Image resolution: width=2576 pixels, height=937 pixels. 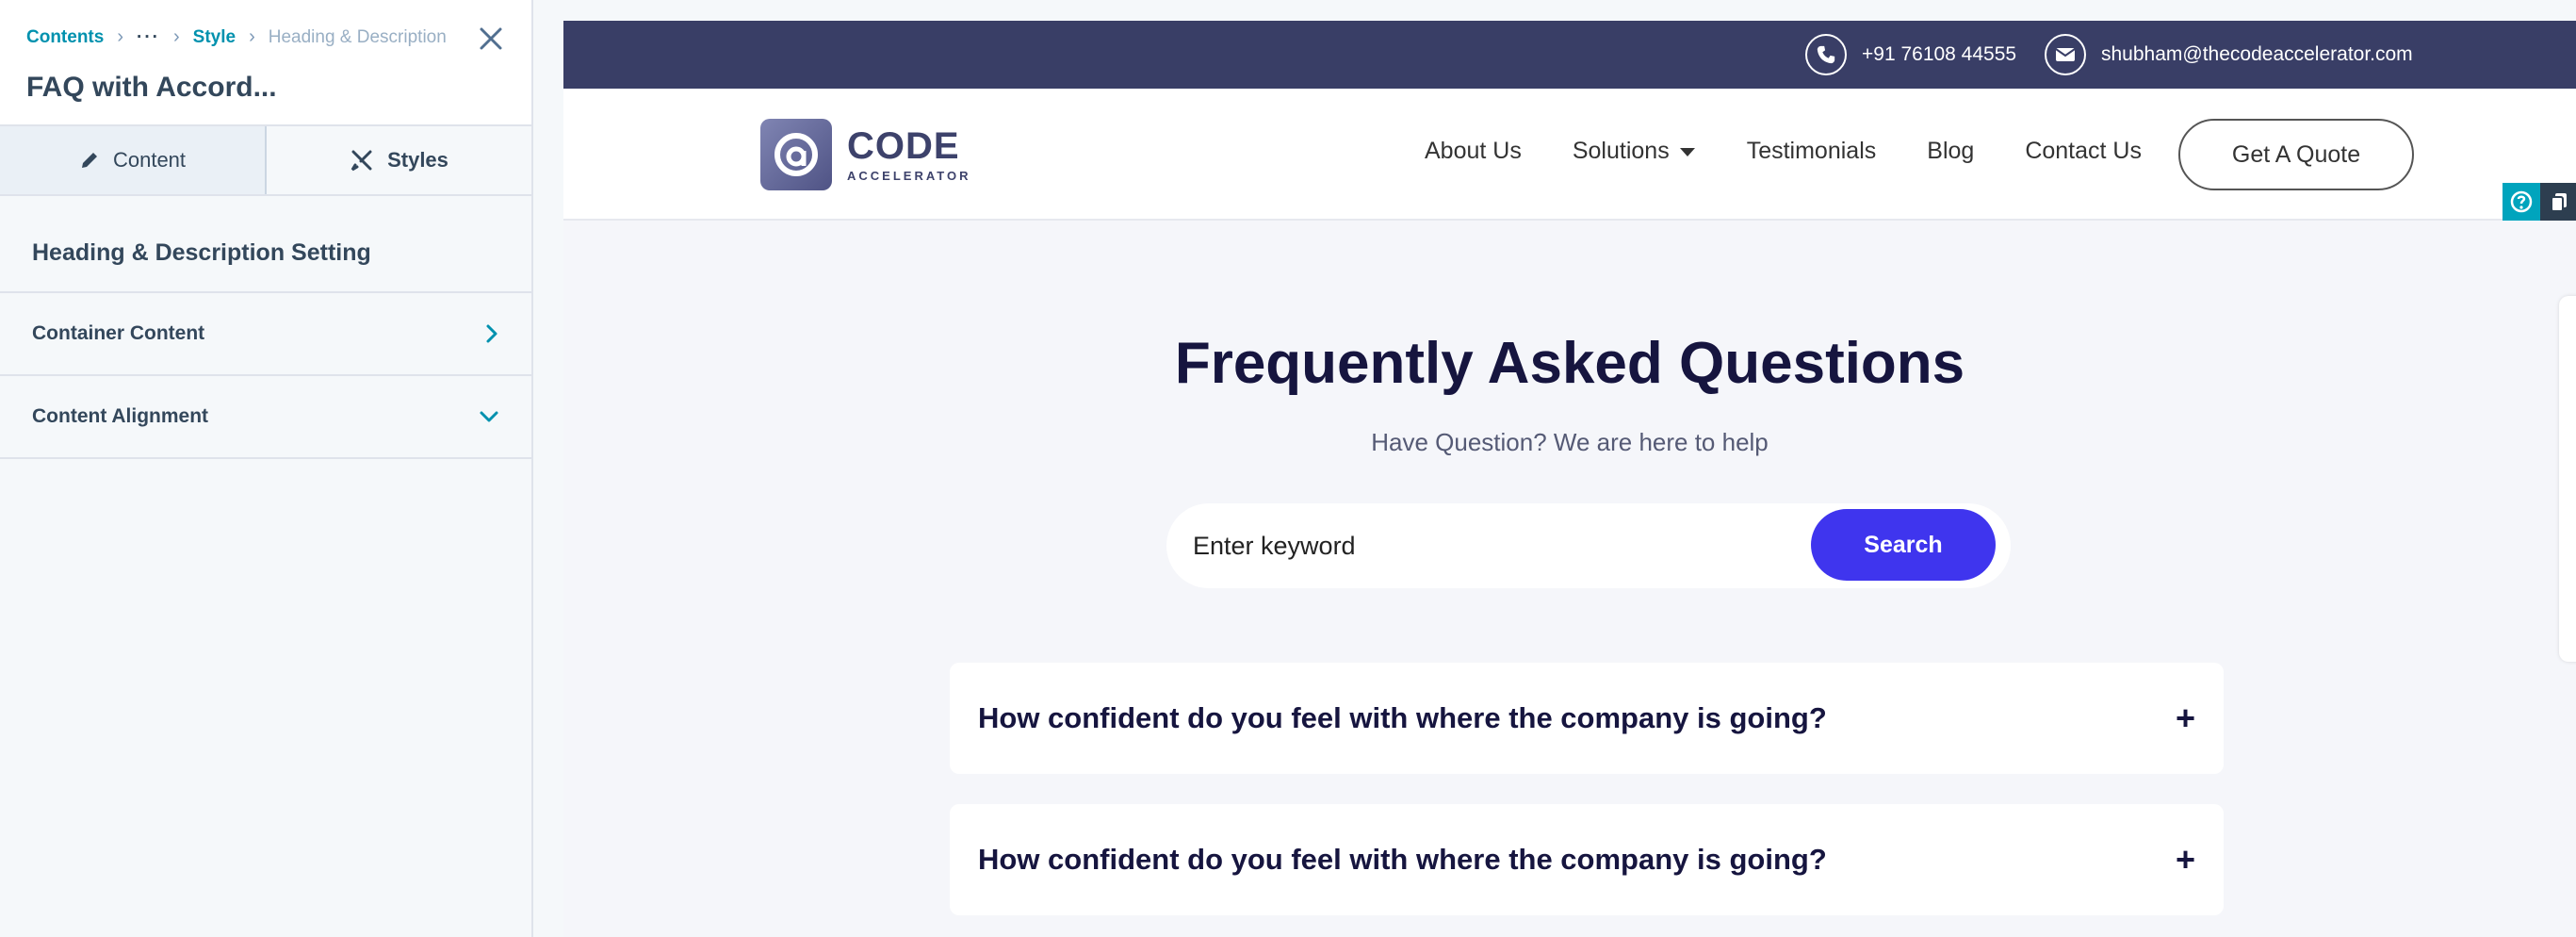 I want to click on nav-solutions: Solutions, so click(x=1634, y=151).